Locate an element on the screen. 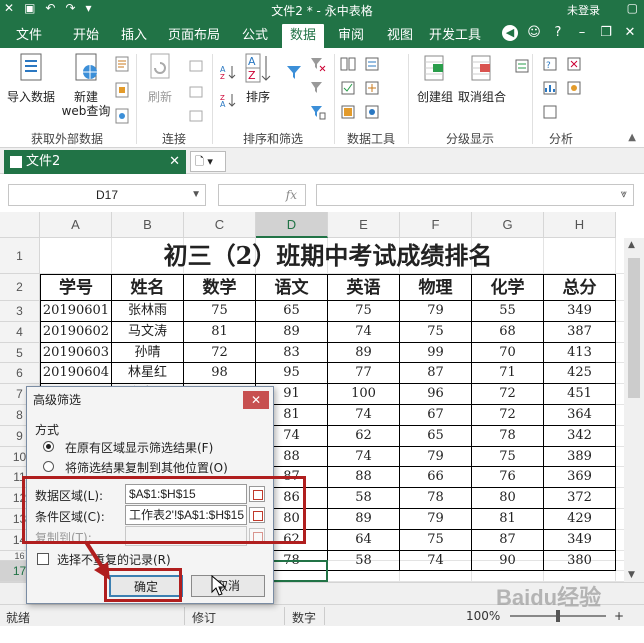  expand-formula-icon: ⩔ is located at coordinates (624, 194).